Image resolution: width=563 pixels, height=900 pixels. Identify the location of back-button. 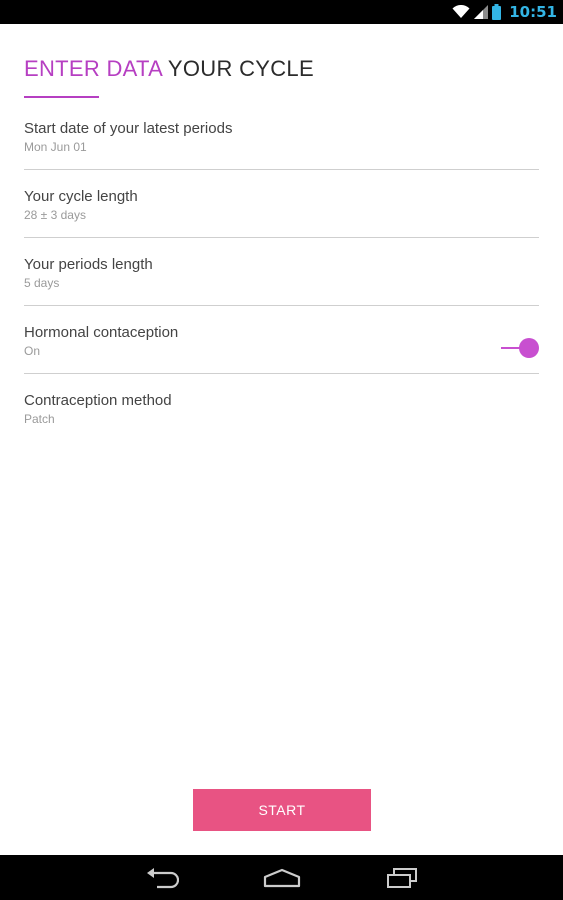
(162, 878).